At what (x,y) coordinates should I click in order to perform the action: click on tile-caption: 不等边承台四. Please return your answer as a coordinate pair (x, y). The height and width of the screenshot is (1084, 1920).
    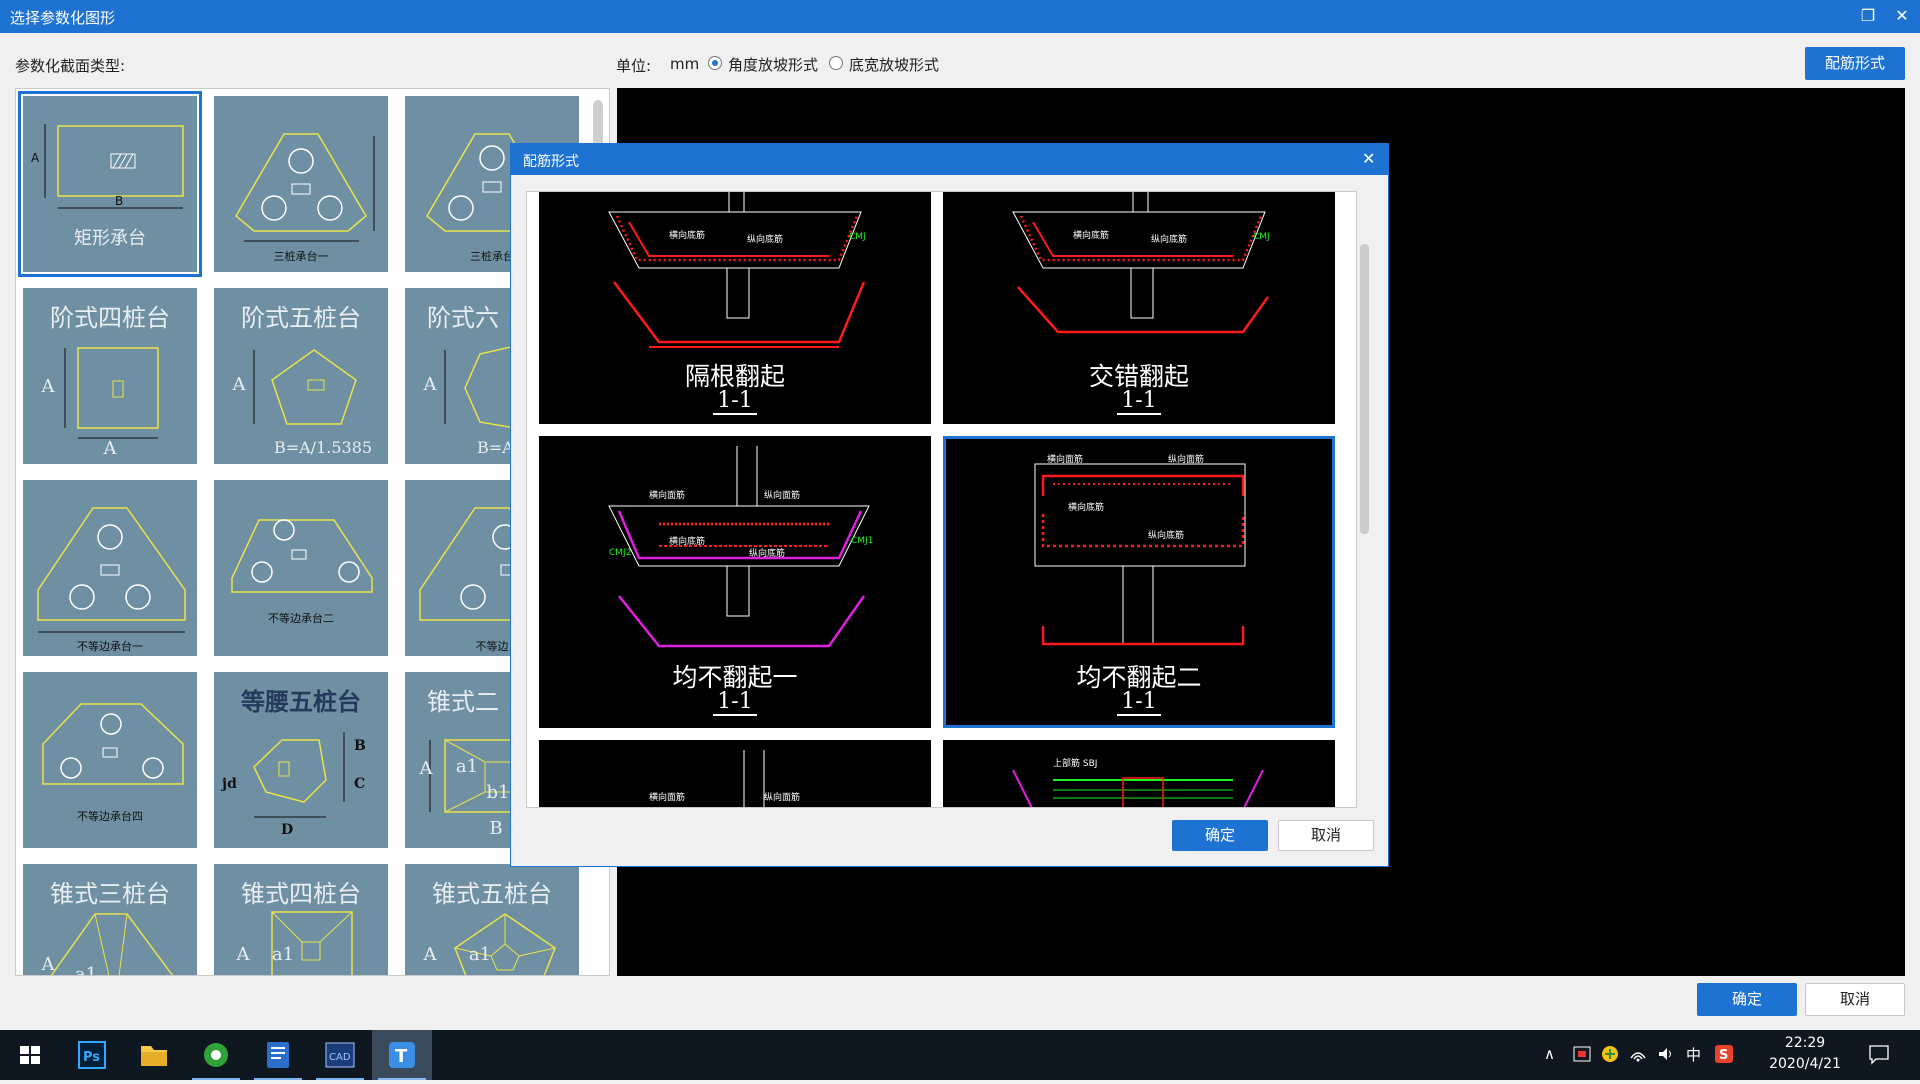
    Looking at the image, I should click on (110, 816).